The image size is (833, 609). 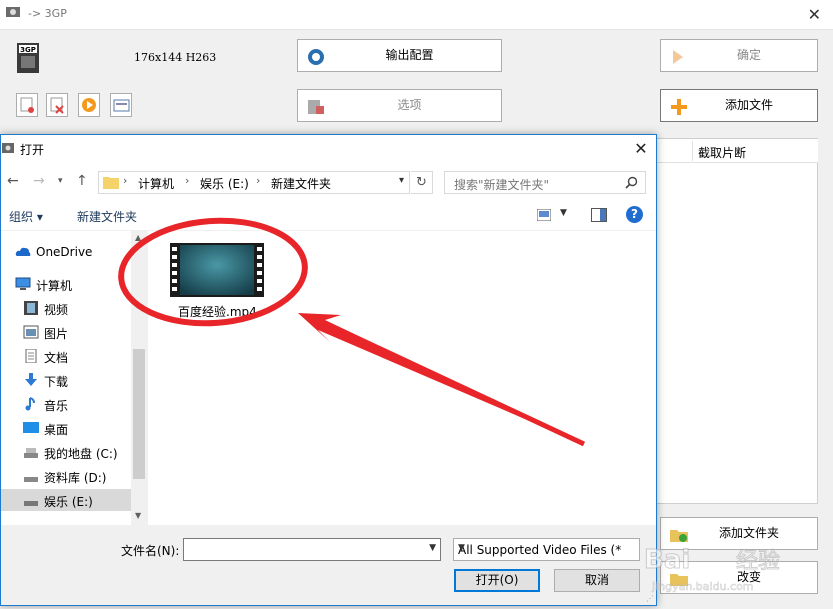 I want to click on picture-icon, so click(x=31, y=332).